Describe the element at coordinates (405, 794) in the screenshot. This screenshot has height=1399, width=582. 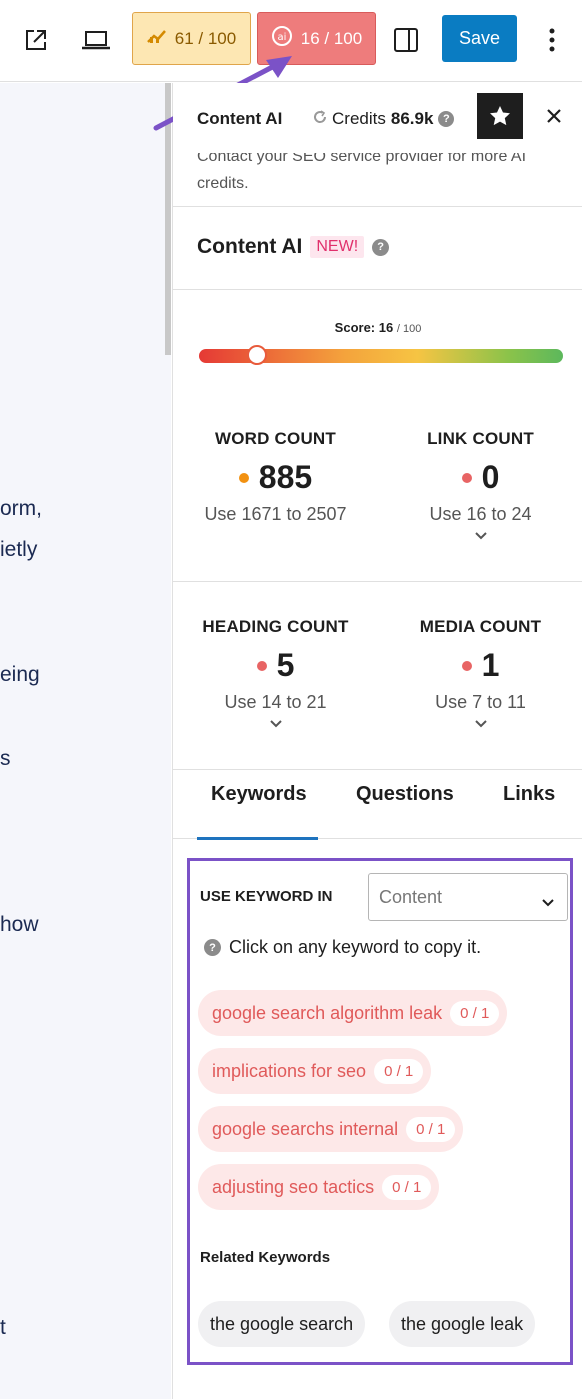
I see `tab-questions: Questions` at that location.